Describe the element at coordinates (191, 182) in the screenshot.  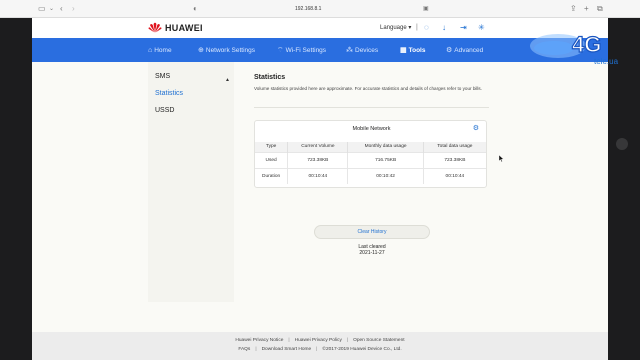
I see `sidebar: SMS ▲ Statistics USSD` at that location.